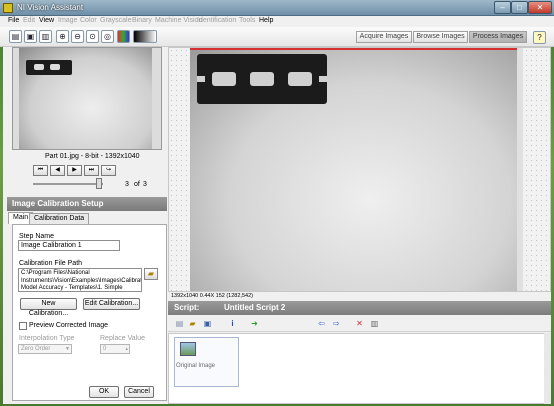 The height and width of the screenshot is (406, 554). What do you see at coordinates (539, 37) in the screenshot?
I see `help-icon: ?` at bounding box center [539, 37].